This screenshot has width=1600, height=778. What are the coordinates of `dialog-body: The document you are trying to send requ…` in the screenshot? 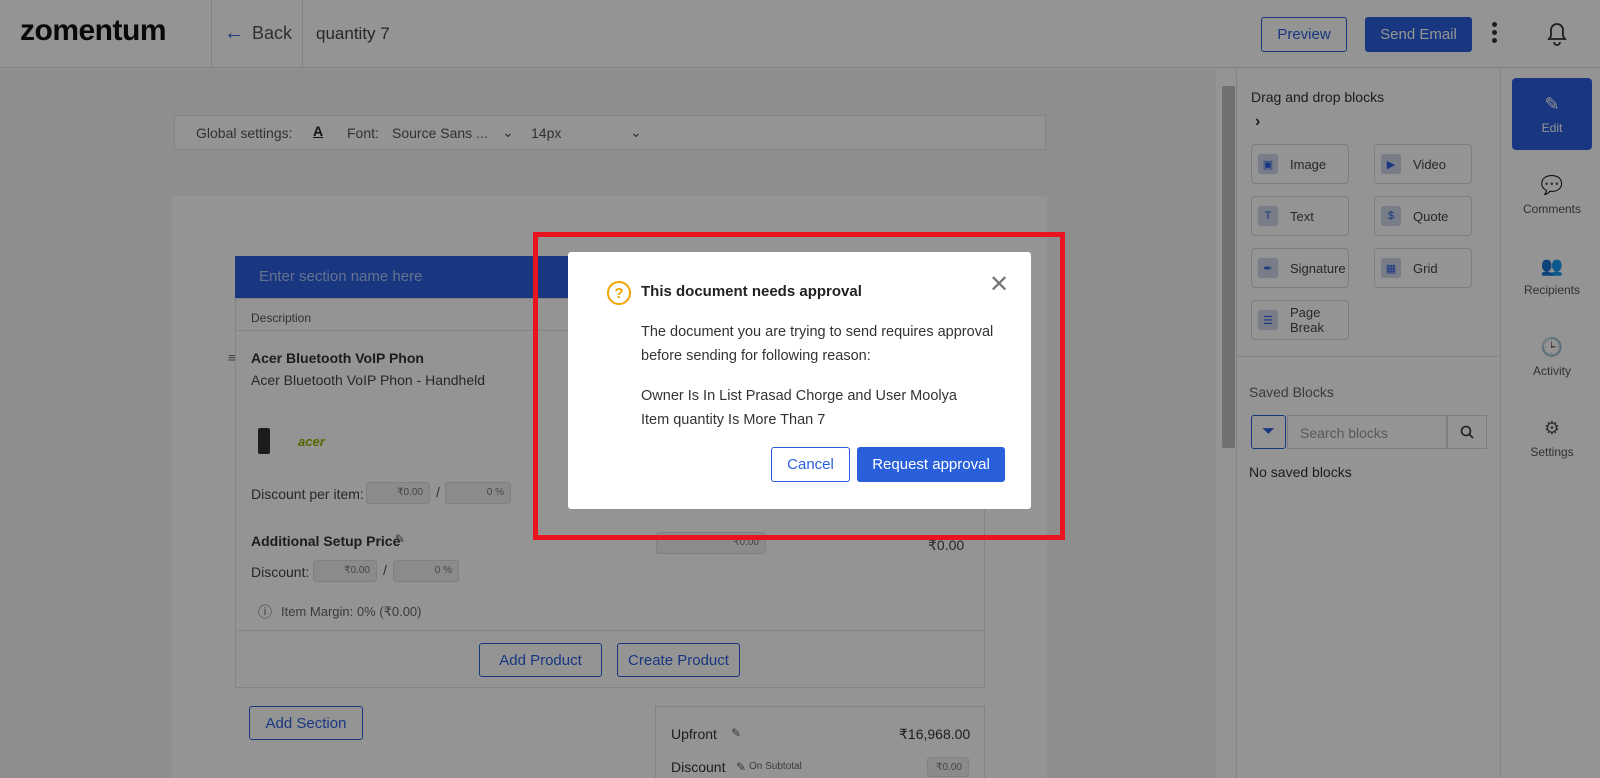 It's located at (817, 344).